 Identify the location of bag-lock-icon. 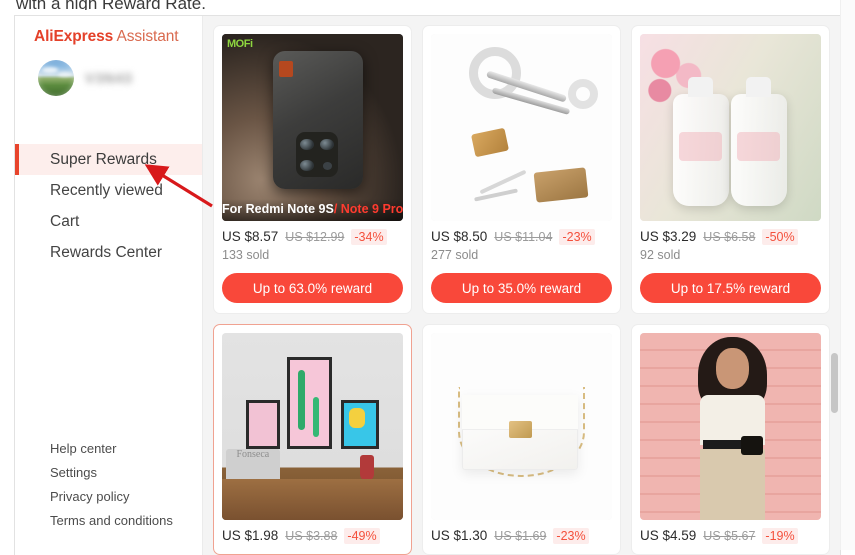
(520, 429).